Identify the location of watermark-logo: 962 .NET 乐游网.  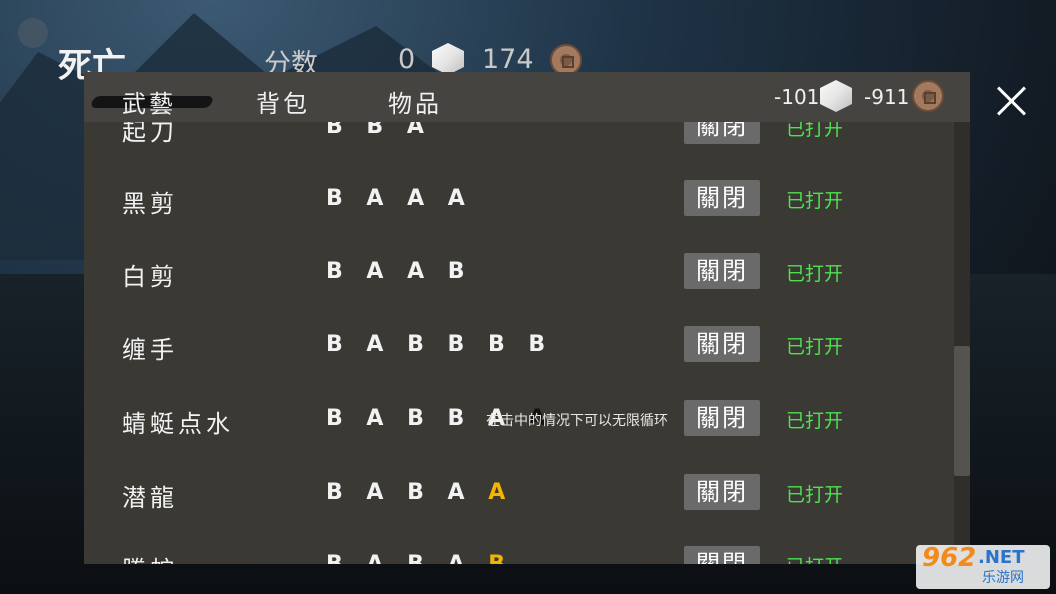
(983, 567).